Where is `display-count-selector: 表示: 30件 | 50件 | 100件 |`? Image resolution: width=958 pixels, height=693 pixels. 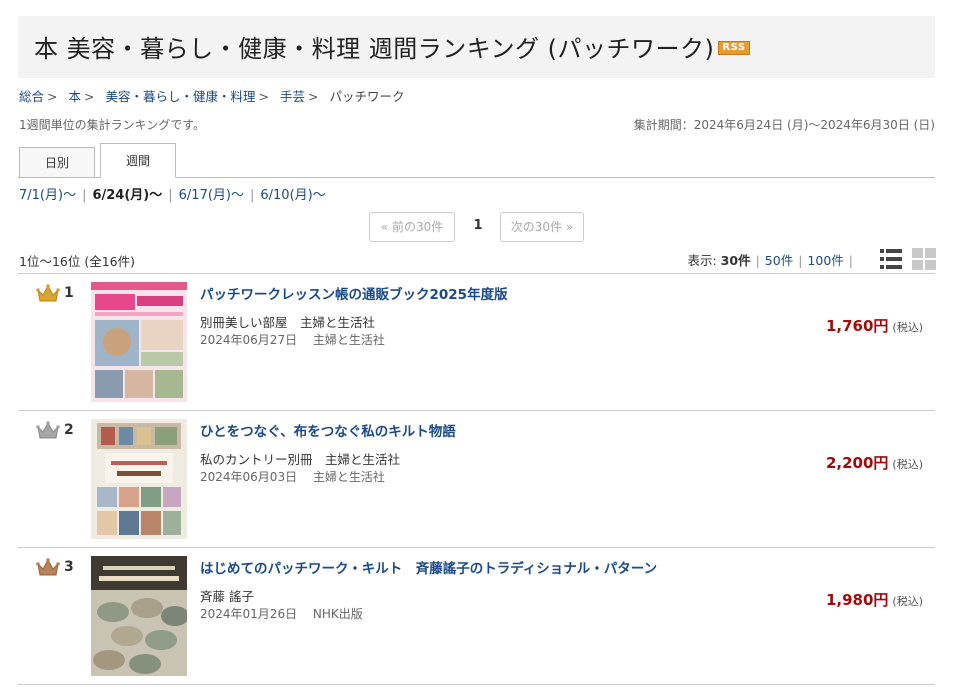
display-count-selector: 表示: 30件 | 50件 | 100件 | is located at coordinates (772, 259).